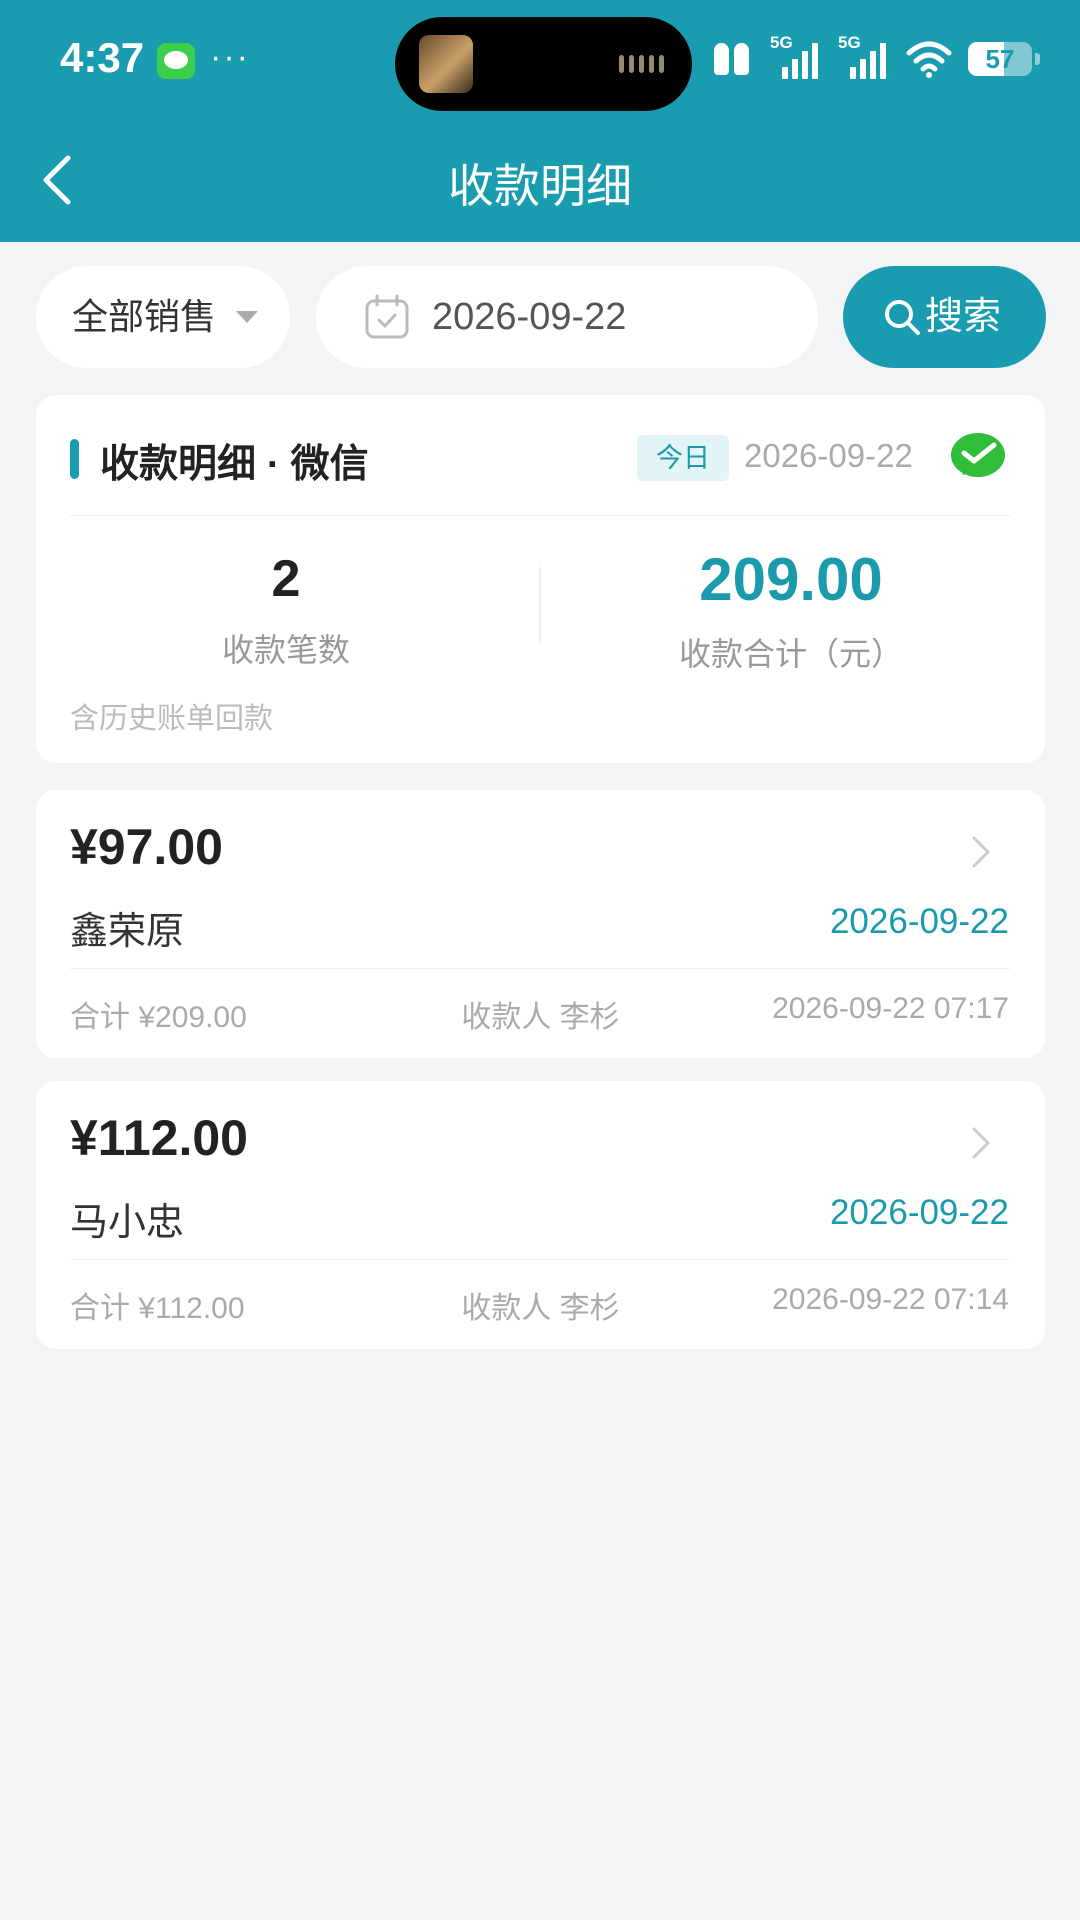 The height and width of the screenshot is (1920, 1080). I want to click on summary-note: 含历史账单回款, so click(172, 719).